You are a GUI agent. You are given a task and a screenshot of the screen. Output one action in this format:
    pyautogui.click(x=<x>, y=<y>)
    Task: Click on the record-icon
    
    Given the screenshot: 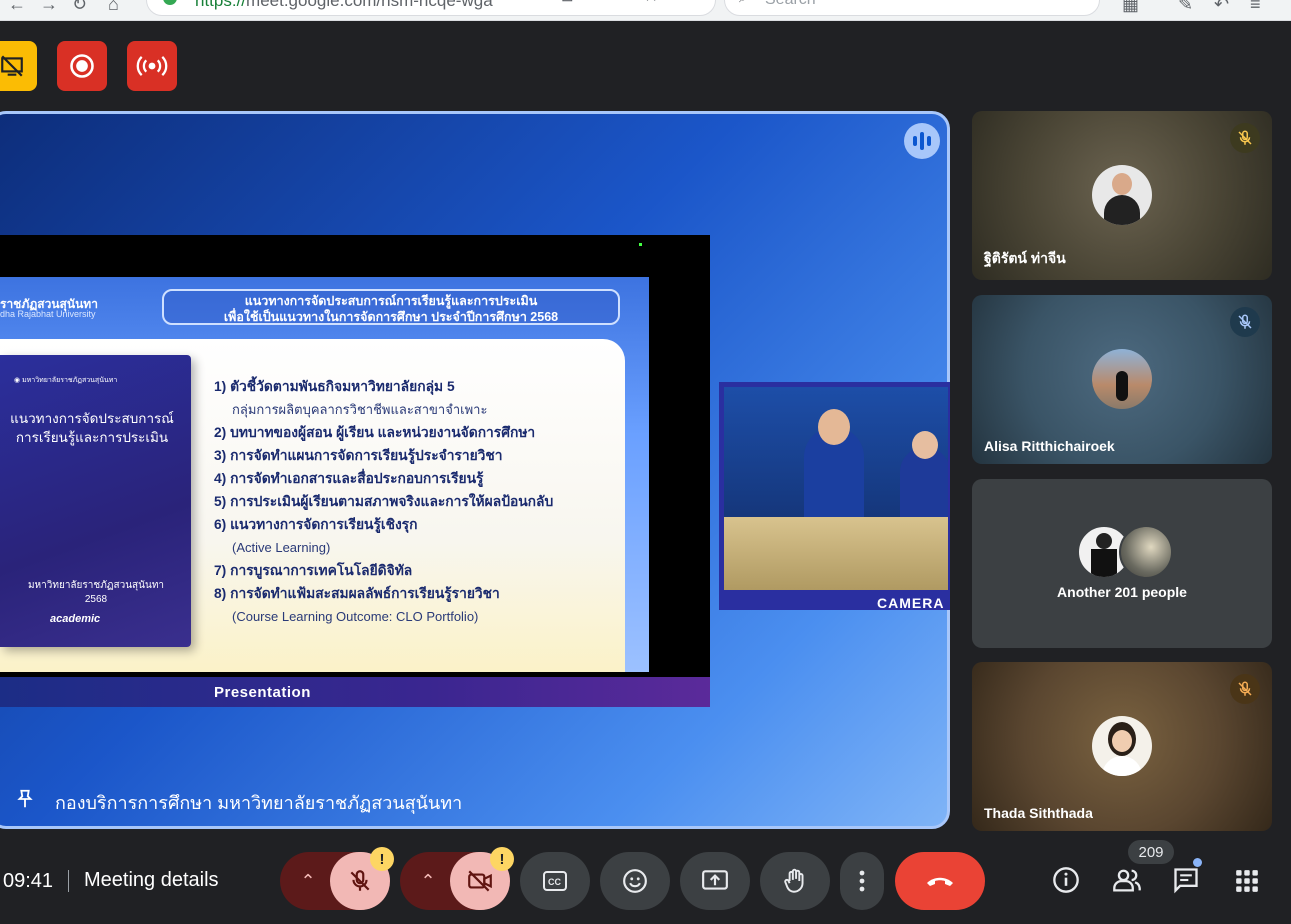 What is the action you would take?
    pyautogui.click(x=82, y=66)
    